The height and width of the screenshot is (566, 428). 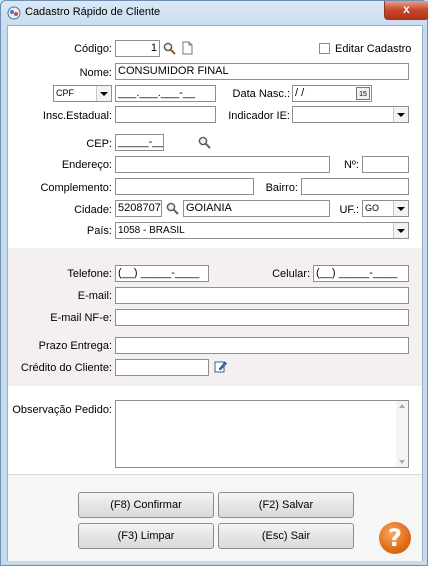 What do you see at coordinates (281, 188) in the screenshot?
I see `bairro-label: Bairro:` at bounding box center [281, 188].